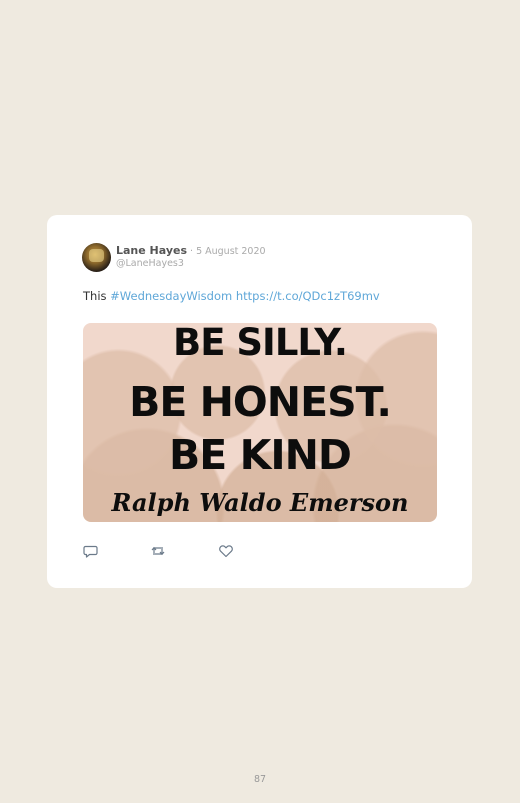 The image size is (520, 803). Describe the element at coordinates (260, 455) in the screenshot. I see `quote-line-3: BE KIND` at that location.